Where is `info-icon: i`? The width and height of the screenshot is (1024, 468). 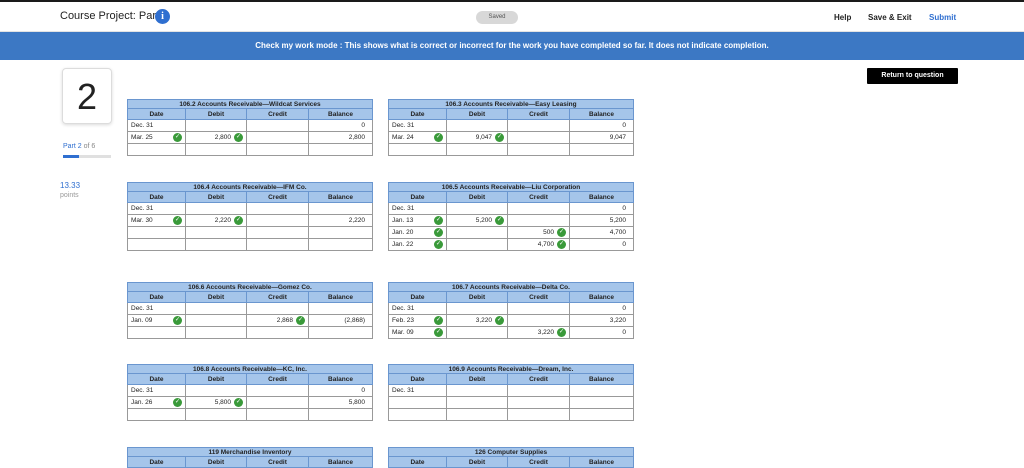 info-icon: i is located at coordinates (162, 16).